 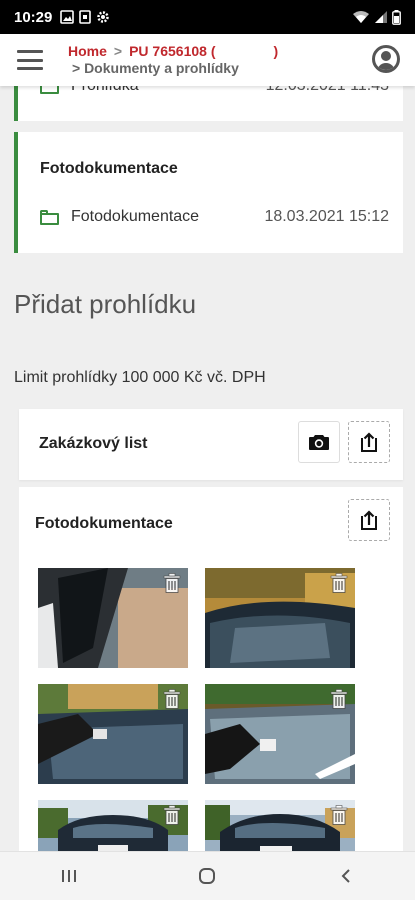 What do you see at coordinates (396, 17) in the screenshot?
I see `battery-icon` at bounding box center [396, 17].